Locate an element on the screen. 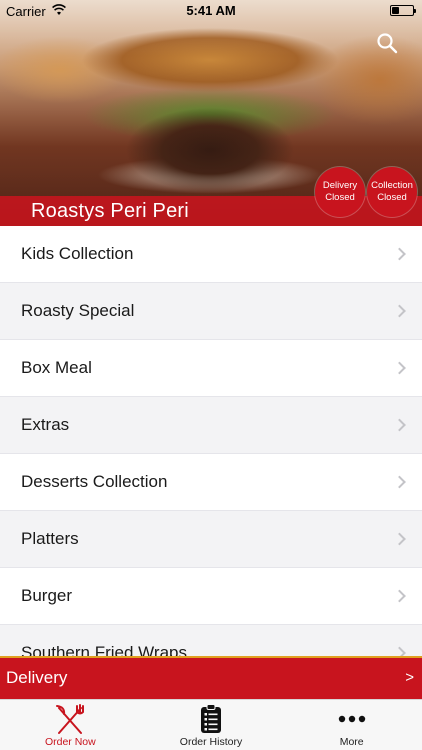 The width and height of the screenshot is (422, 750). menu-item-label: Platters is located at coordinates (50, 538).